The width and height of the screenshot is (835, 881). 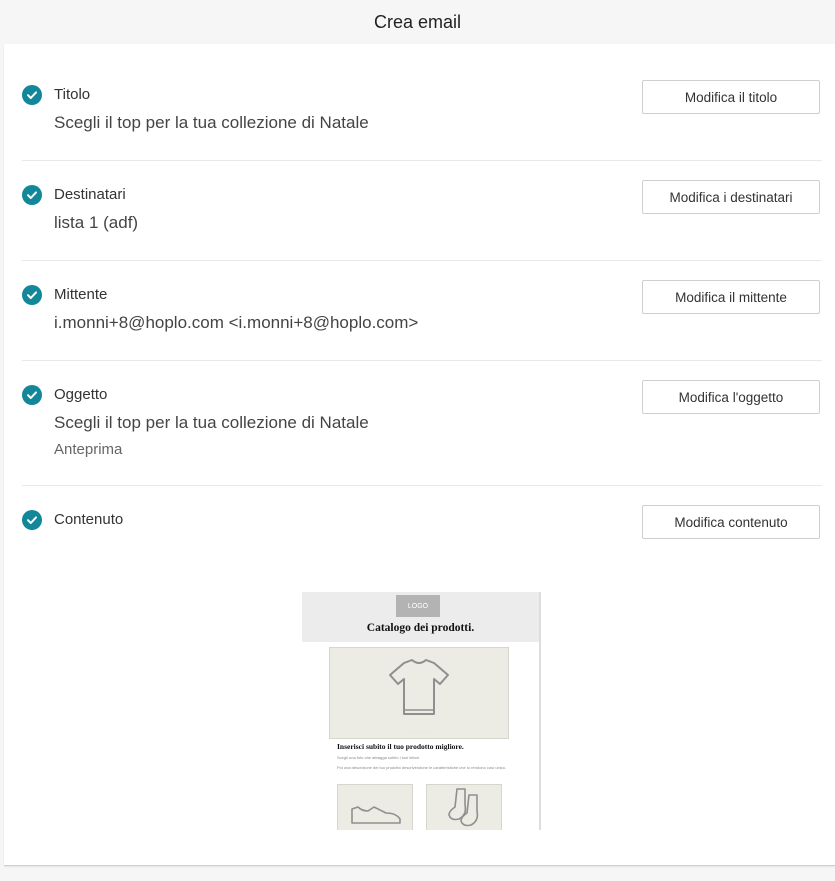 What do you see at coordinates (731, 297) in the screenshot?
I see `edit-sender-button: Modifica il mittente` at bounding box center [731, 297].